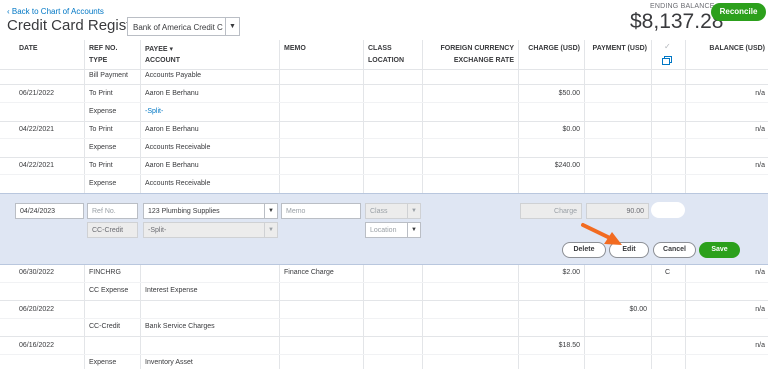 The image size is (768, 369). Describe the element at coordinates (210, 230) in the screenshot. I see `account-select: -Split- ▼` at that location.